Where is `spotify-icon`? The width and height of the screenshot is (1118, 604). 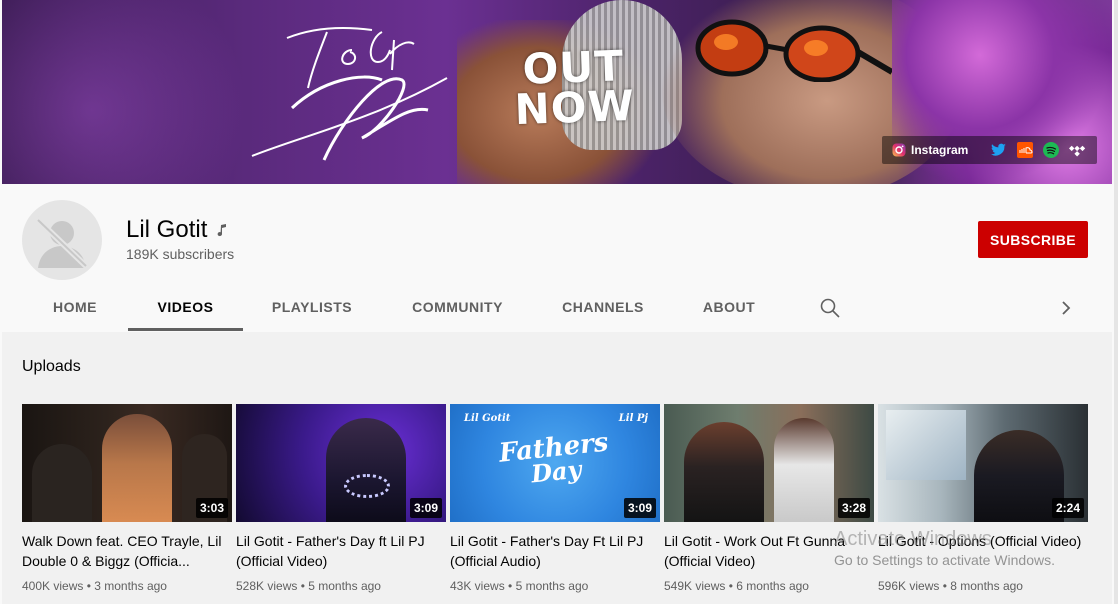
spotify-icon is located at coordinates (1051, 150).